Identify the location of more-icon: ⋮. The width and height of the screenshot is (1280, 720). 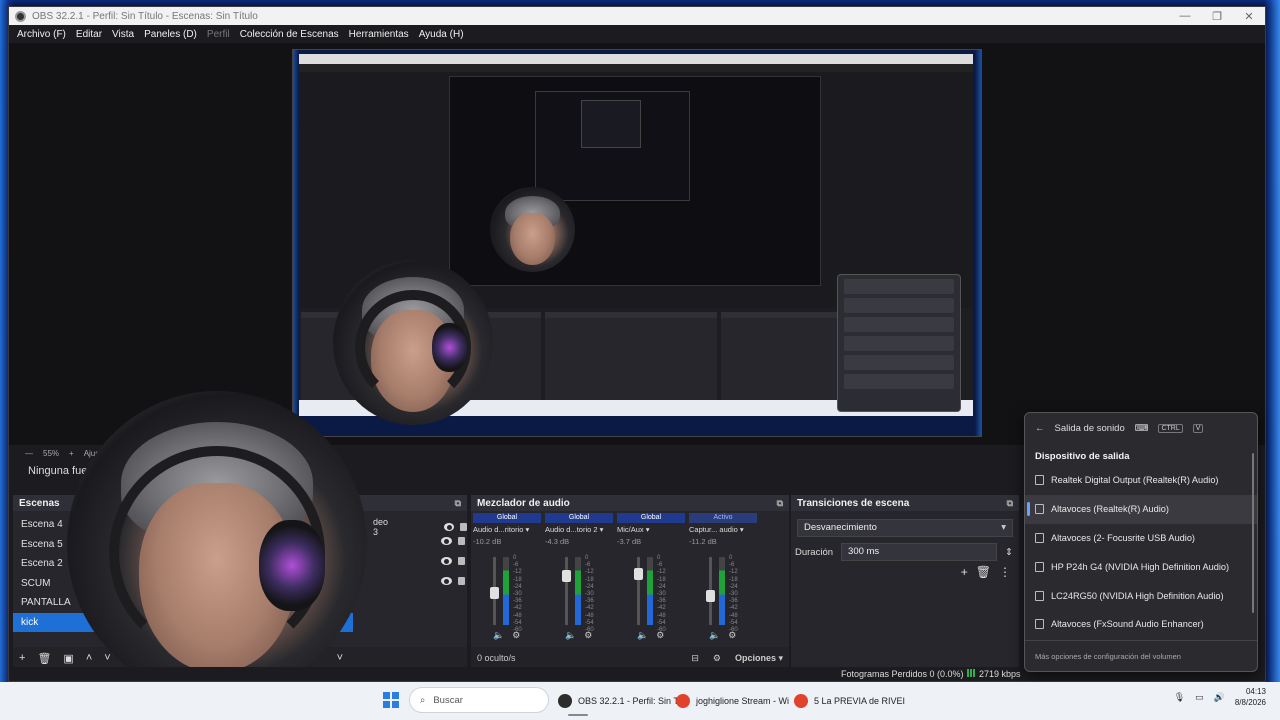
(1005, 572).